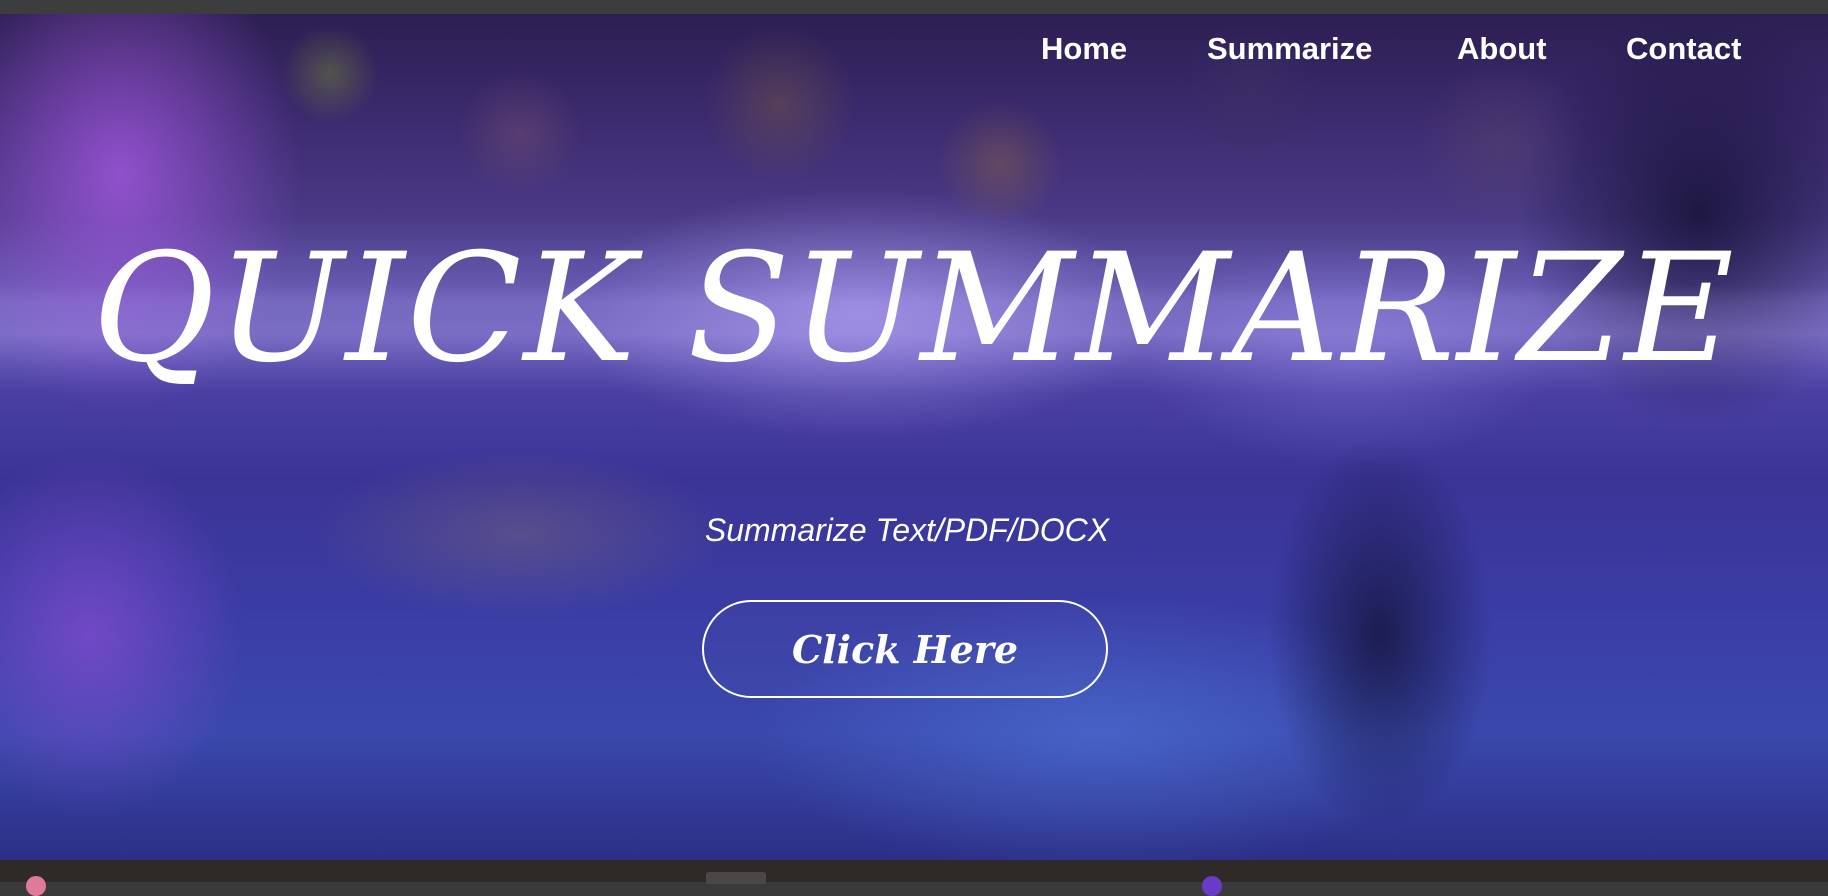 The width and height of the screenshot is (1828, 896). What do you see at coordinates (907, 530) in the screenshot?
I see `page-subtitle: Summarize Text/PDF/DOCX` at bounding box center [907, 530].